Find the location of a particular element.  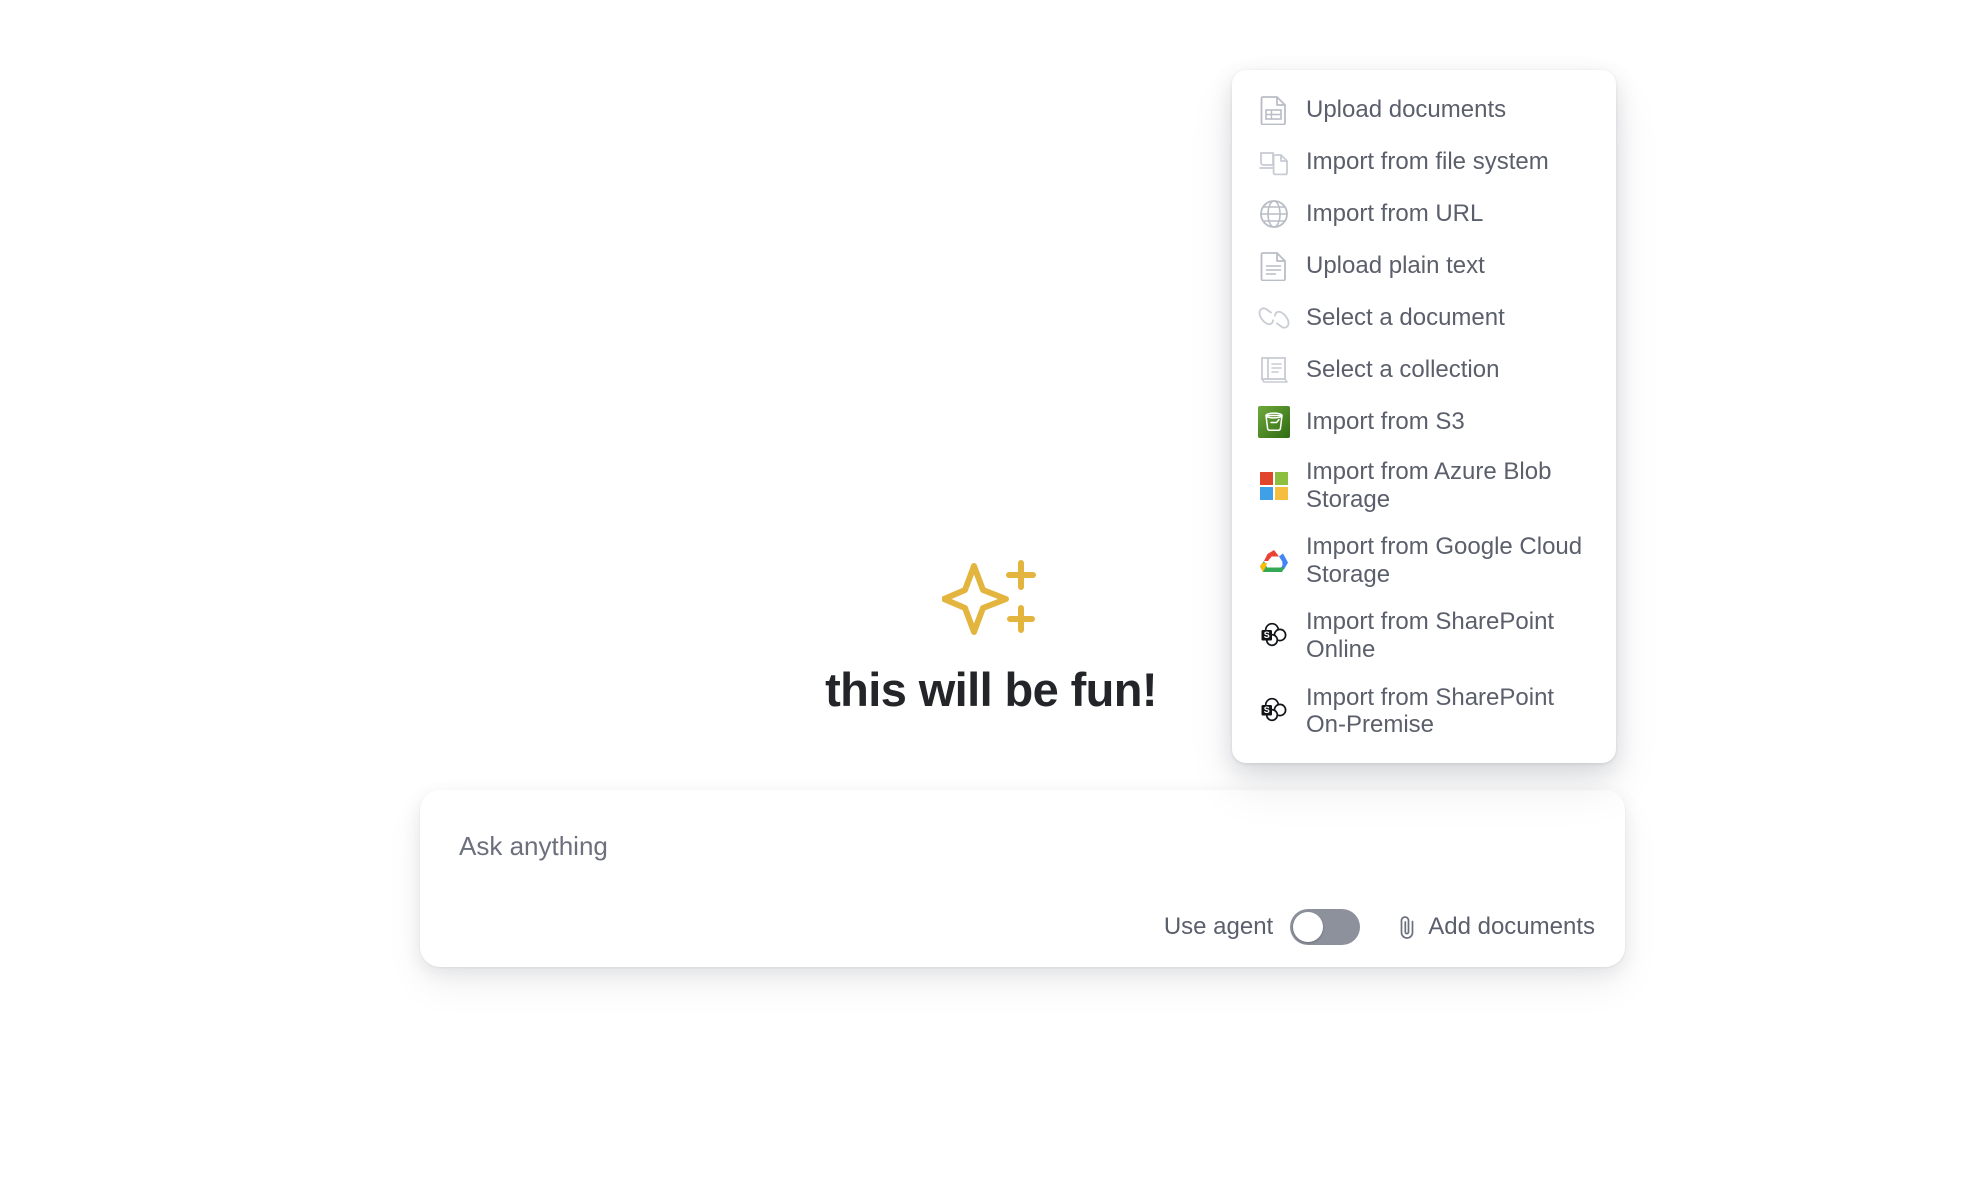

menu-item-import-from-google-cloud-storage: Import from Google Cloud Storage is located at coordinates (1424, 560).